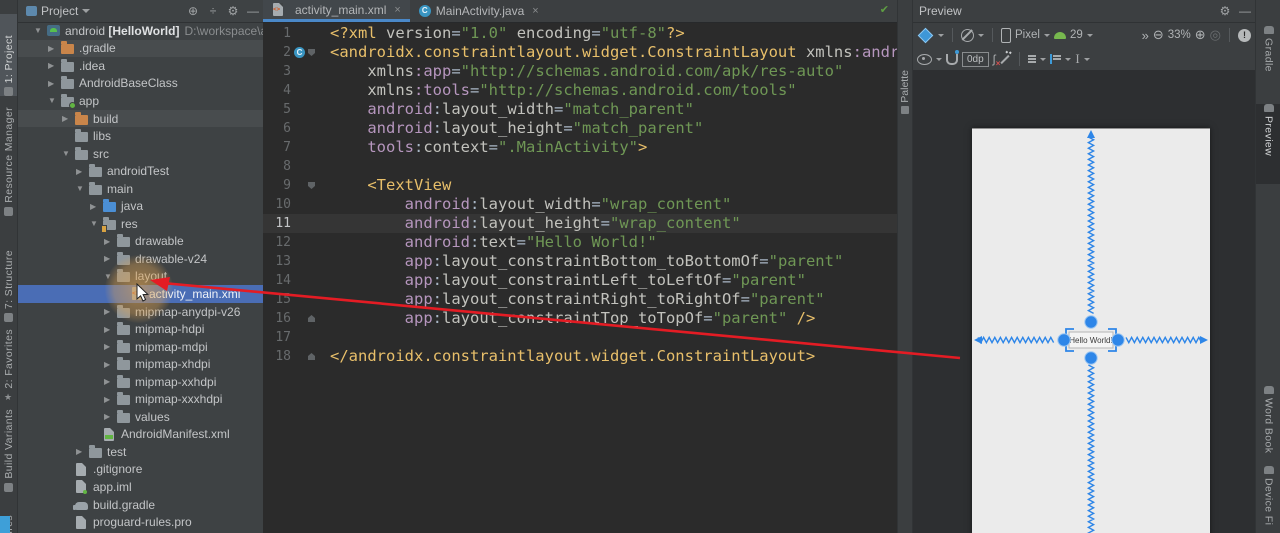 This screenshot has width=1280, height=533. I want to click on tool-strip-item-7-structure: 7: Structure, so click(8, 284).